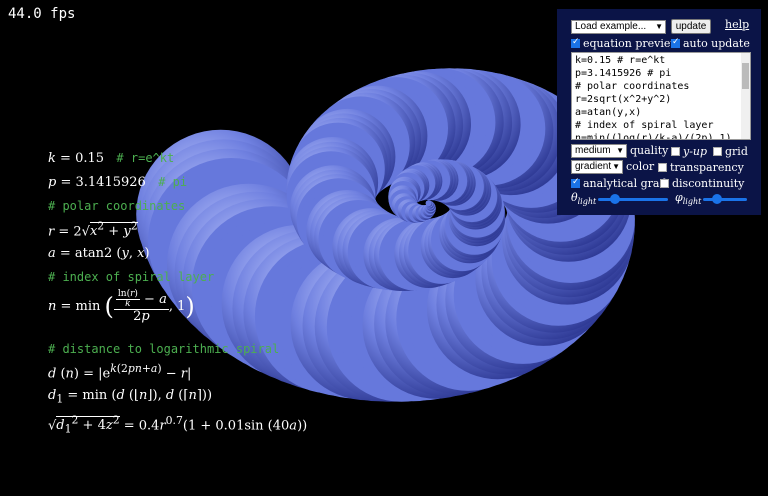  What do you see at coordinates (625, 43) in the screenshot?
I see `equation-preview-checkbox: equation preview` at bounding box center [625, 43].